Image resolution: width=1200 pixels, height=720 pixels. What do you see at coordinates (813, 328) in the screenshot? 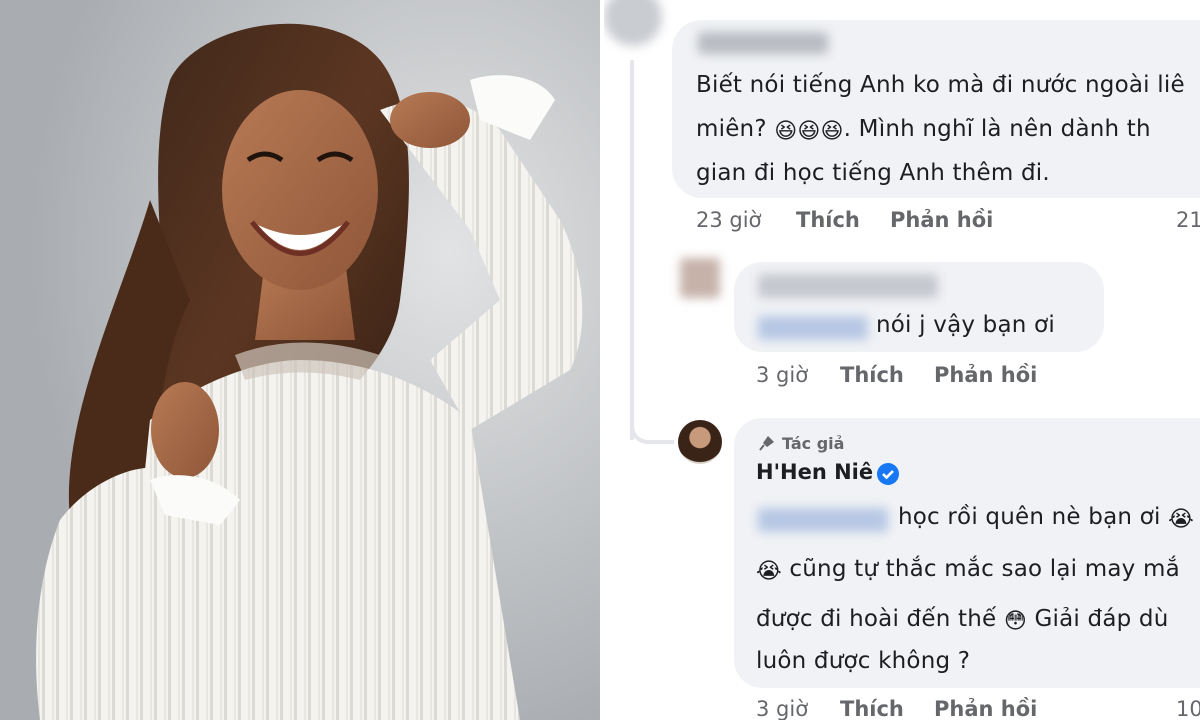
I see `reply-mention-blurred` at bounding box center [813, 328].